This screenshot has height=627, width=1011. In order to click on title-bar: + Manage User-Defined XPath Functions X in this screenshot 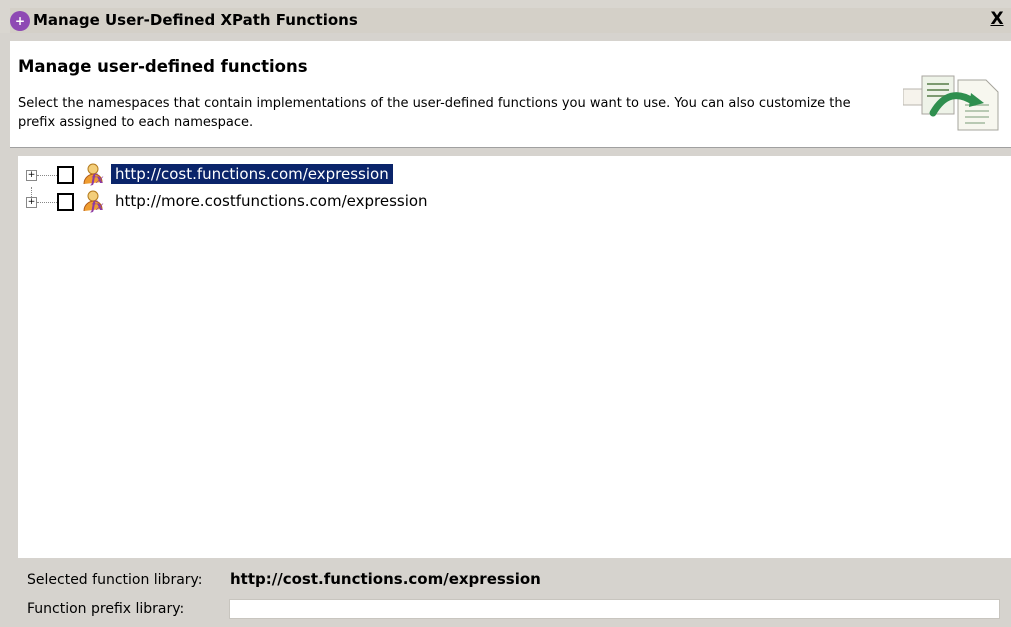, I will do `click(505, 16)`.